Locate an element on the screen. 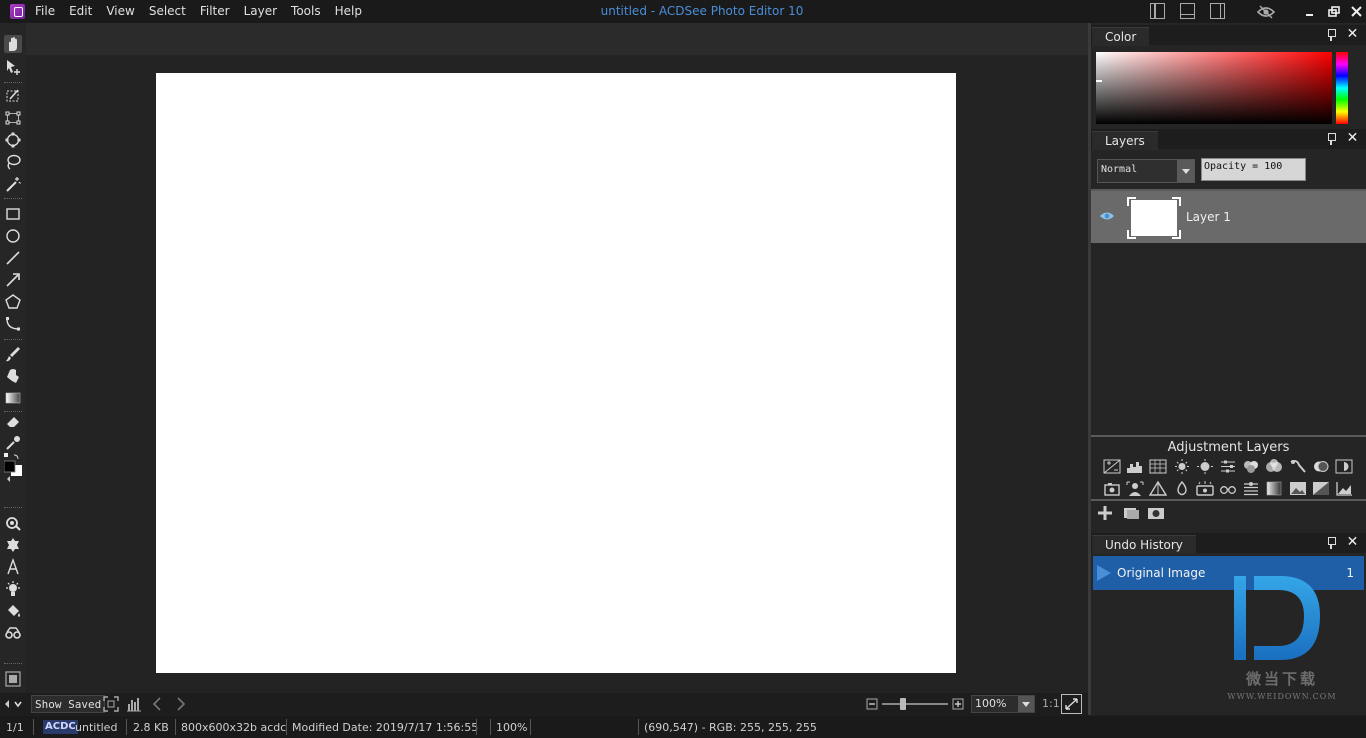 The height and width of the screenshot is (738, 1366). bezier-tool-icon is located at coordinates (13, 324).